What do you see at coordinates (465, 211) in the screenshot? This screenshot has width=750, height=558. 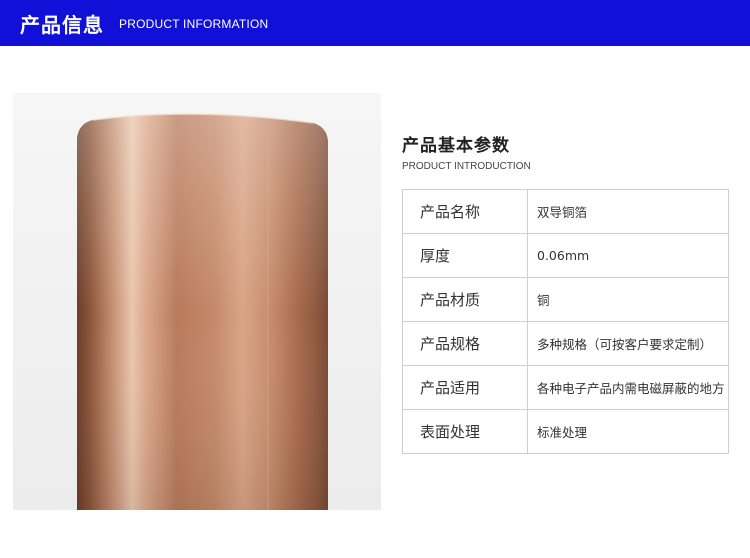 I see `spec-label: 产品名称` at bounding box center [465, 211].